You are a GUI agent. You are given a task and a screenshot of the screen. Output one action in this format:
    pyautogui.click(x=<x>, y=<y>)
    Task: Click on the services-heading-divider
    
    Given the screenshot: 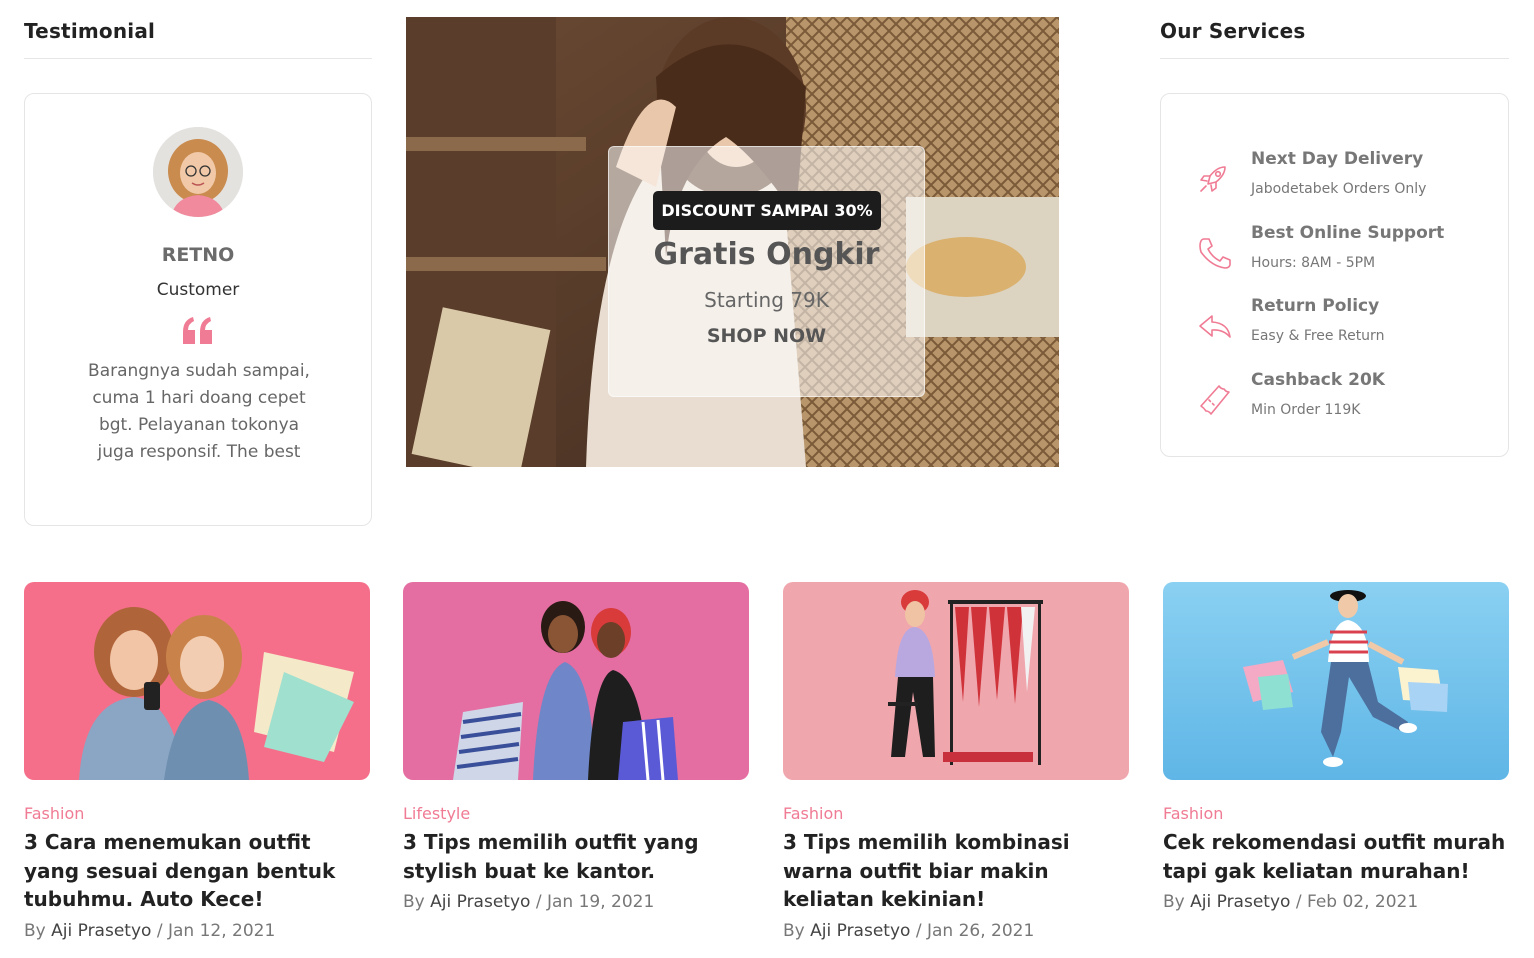 What is the action you would take?
    pyautogui.click(x=1334, y=58)
    